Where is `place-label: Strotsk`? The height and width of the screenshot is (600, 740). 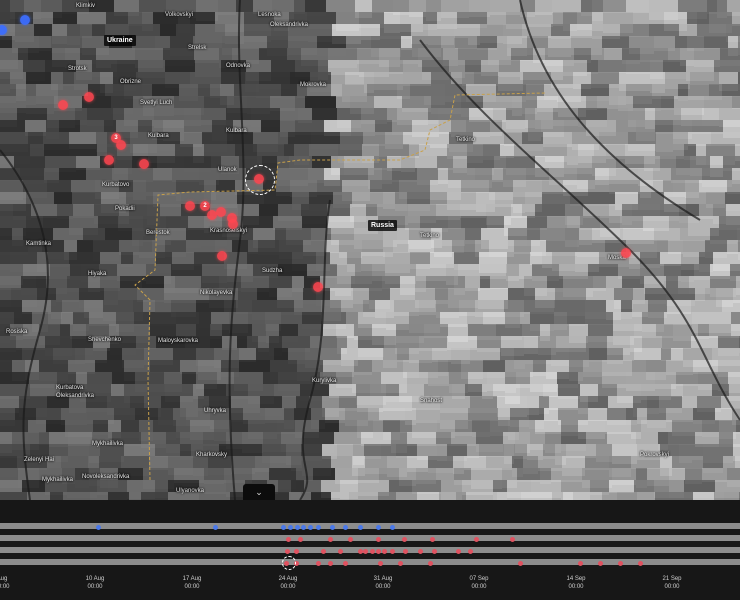 place-label: Strotsk is located at coordinates (77, 69).